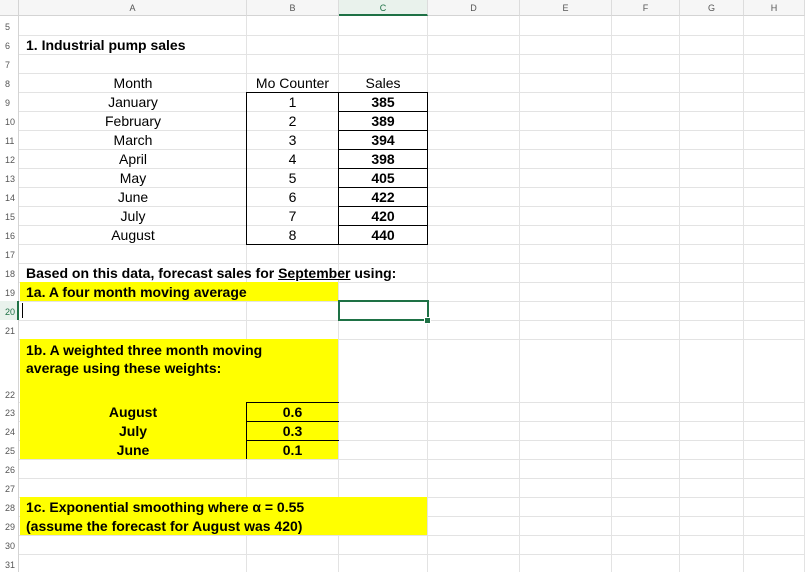 This screenshot has width=805, height=576. Describe the element at coordinates (383, 121) in the screenshot. I see `sales-cell: 389` at that location.